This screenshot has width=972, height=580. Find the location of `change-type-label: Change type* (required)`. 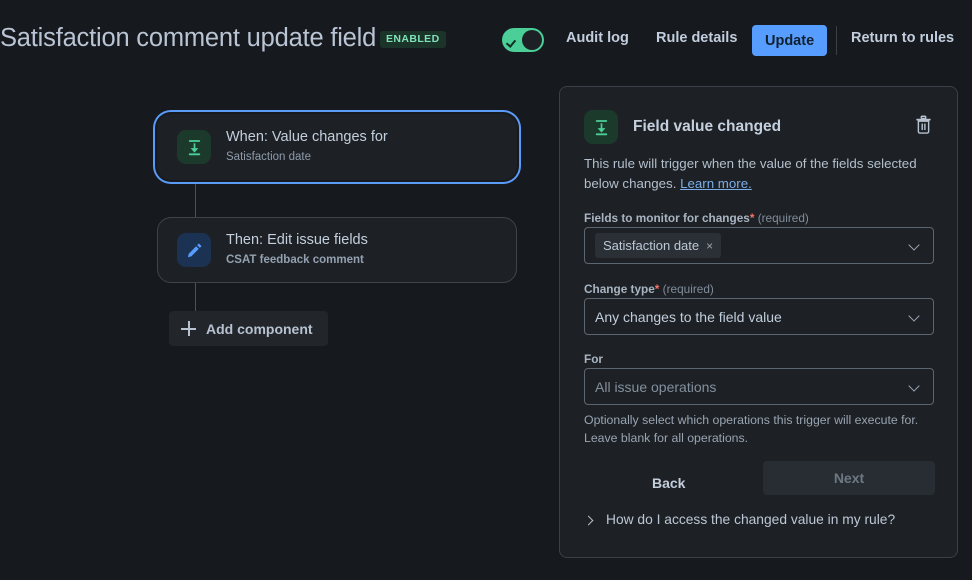

change-type-label: Change type* (required) is located at coordinates (649, 289).